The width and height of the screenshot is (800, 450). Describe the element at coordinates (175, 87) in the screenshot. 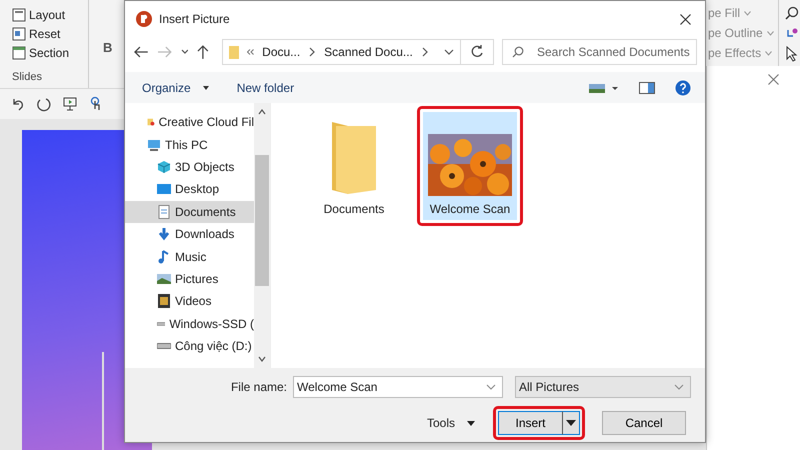

I see `organize-menu: Organize` at that location.